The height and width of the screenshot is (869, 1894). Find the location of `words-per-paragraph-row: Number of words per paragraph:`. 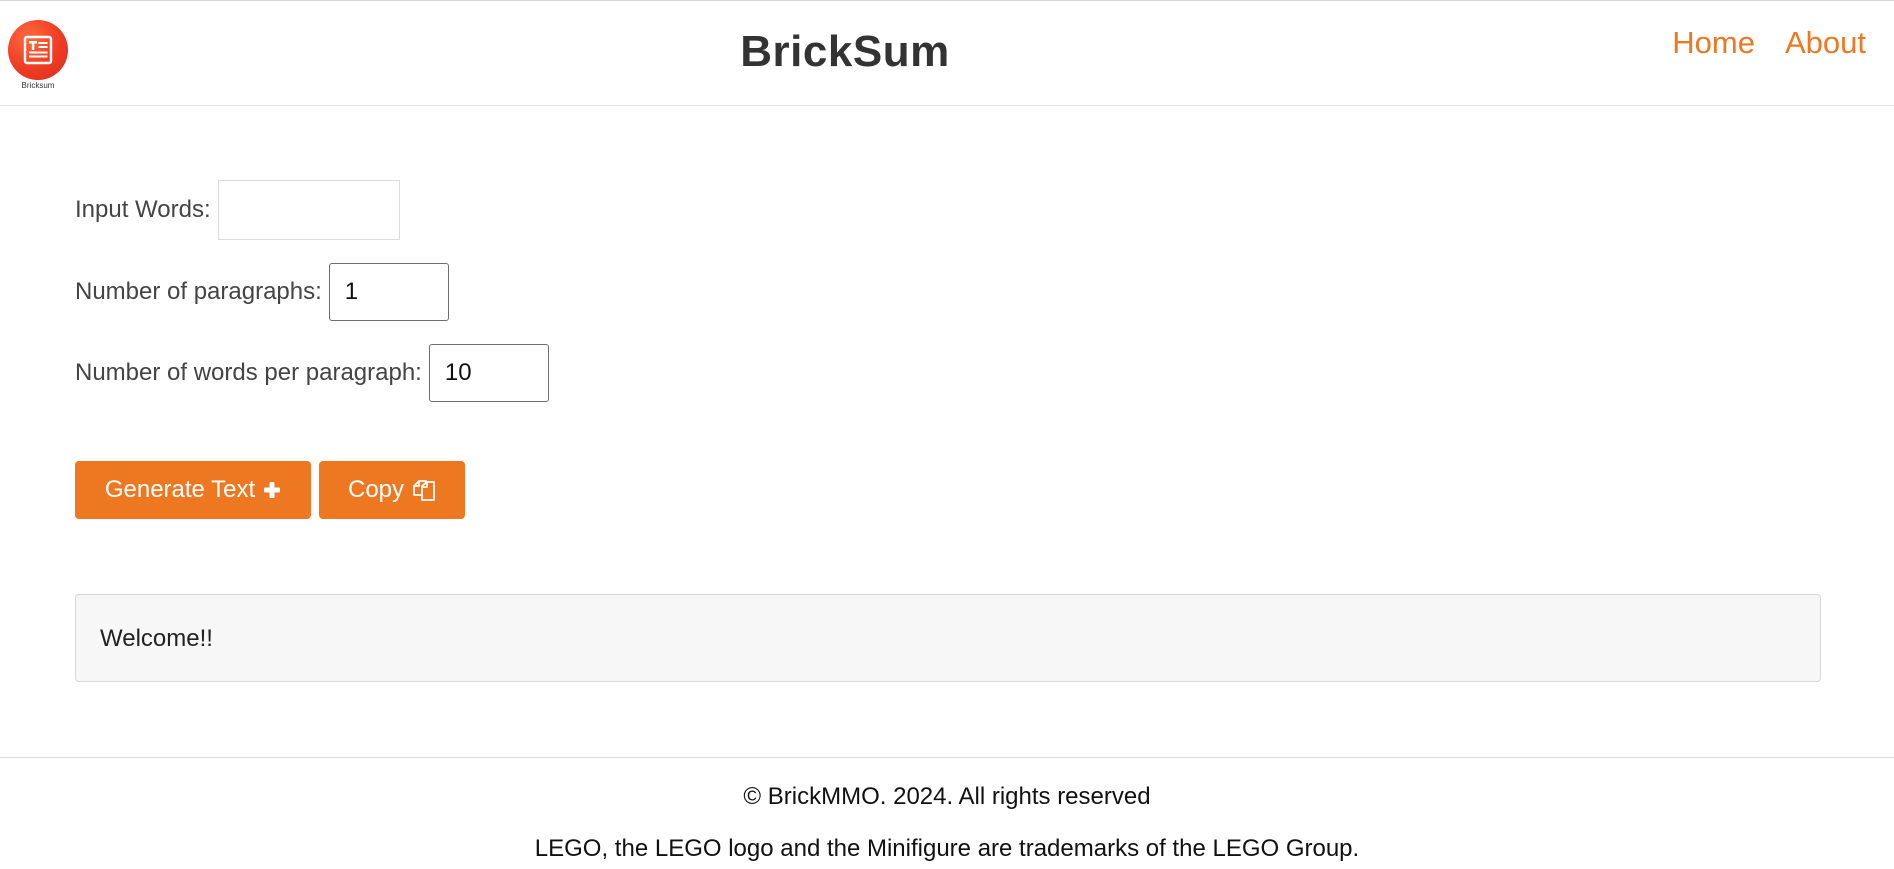

words-per-paragraph-row: Number of words per paragraph: is located at coordinates (312, 373).